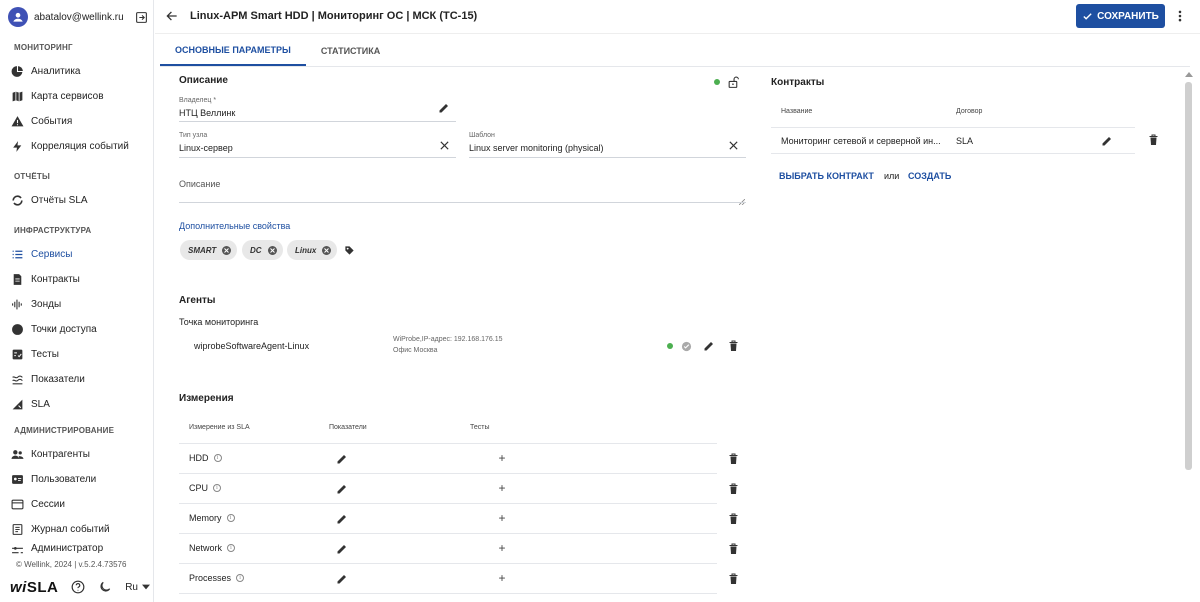 The height and width of the screenshot is (602, 1200). Describe the element at coordinates (317, 121) in the screenshot. I see `owner-underline` at that location.